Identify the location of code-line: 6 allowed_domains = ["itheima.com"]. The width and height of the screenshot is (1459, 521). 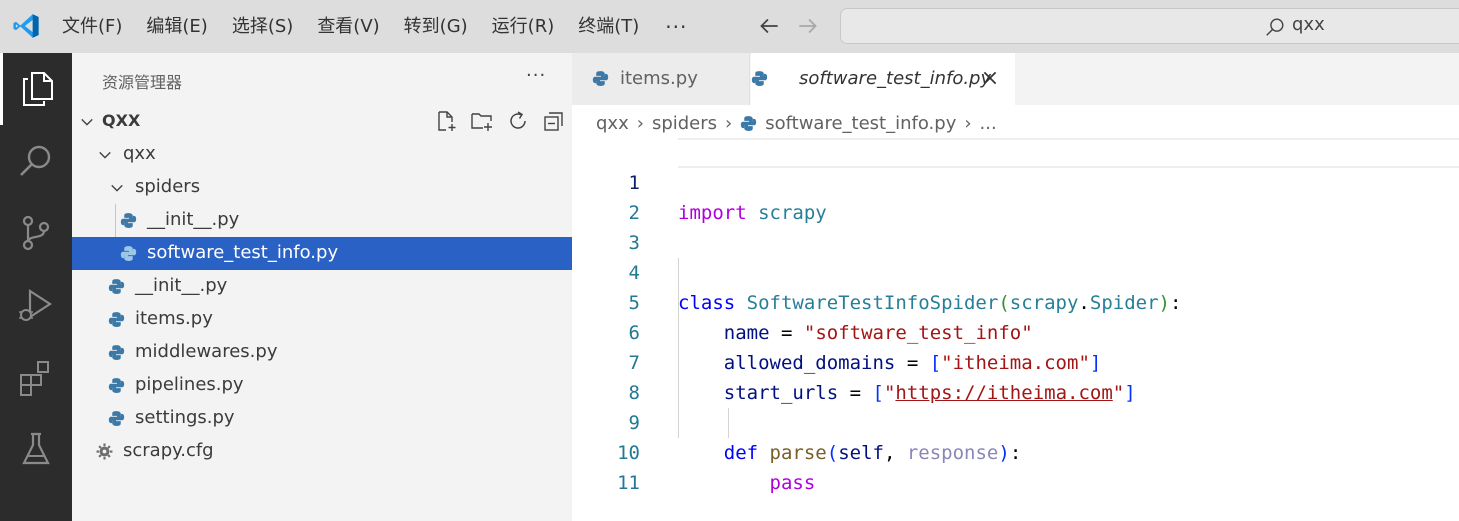
(1015, 331).